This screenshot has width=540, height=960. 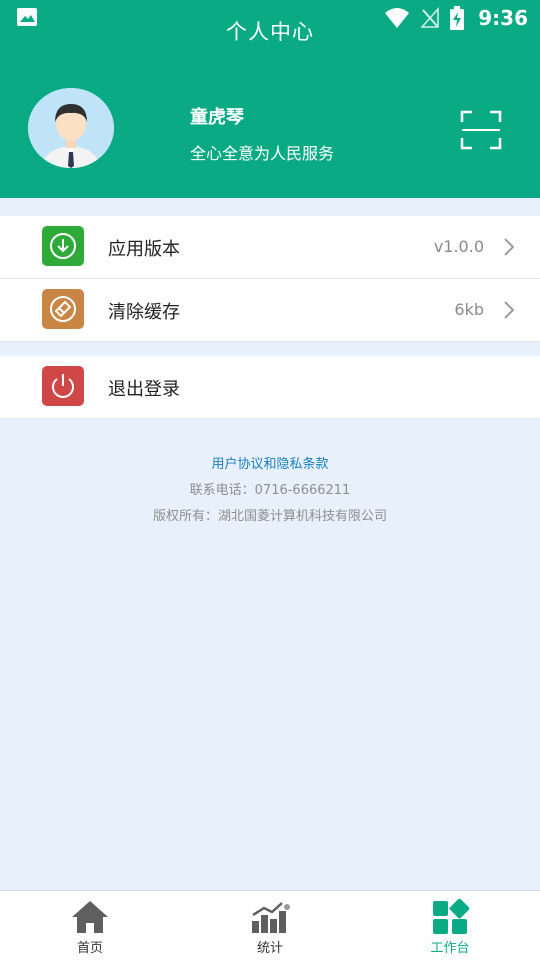 I want to click on agreement-link: 用户协议和隐私条款, so click(x=270, y=469).